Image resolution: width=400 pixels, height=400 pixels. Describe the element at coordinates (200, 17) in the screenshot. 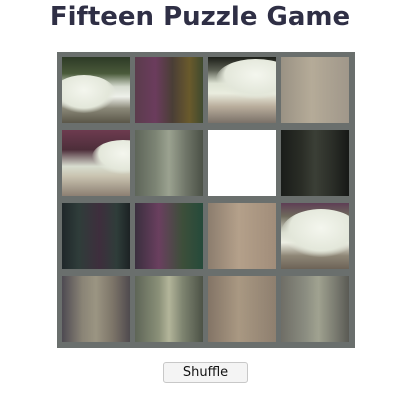

I see `page-title: Fifteen Puzzle Game` at that location.